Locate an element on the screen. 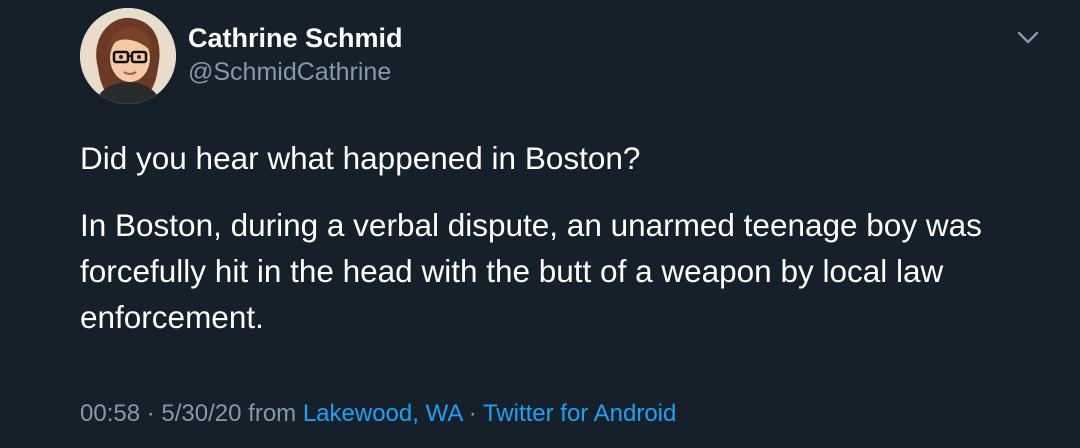 This screenshot has width=1080, height=448. chevron-down-icon is located at coordinates (1028, 37).